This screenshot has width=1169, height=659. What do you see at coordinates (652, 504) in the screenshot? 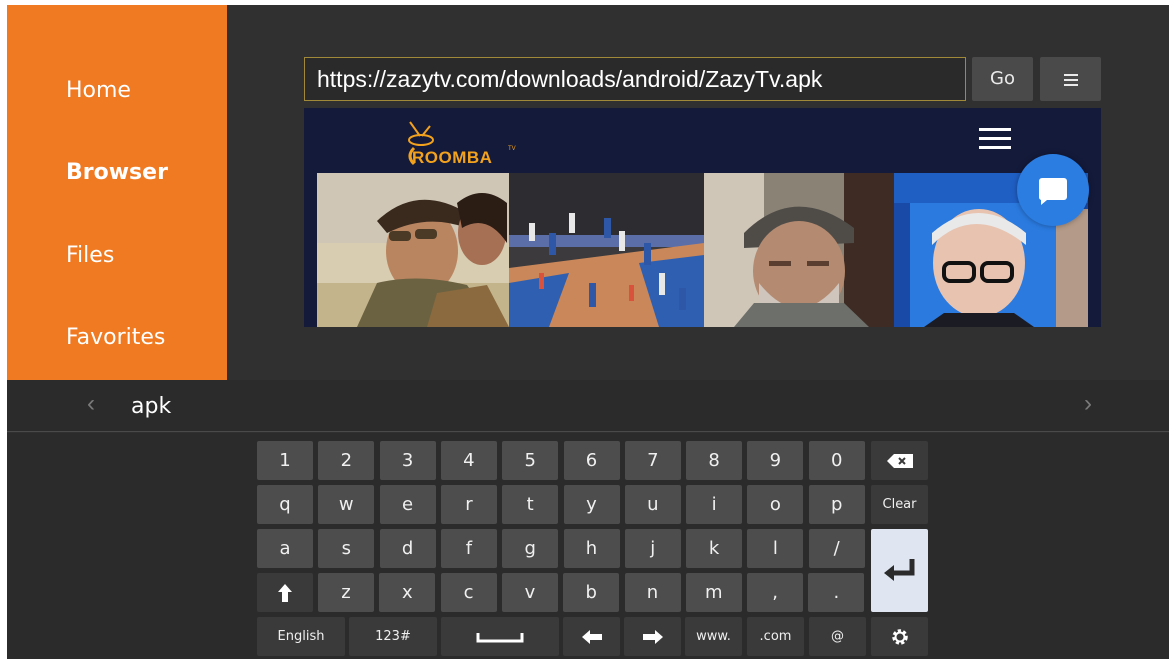
I see `key-u: u` at bounding box center [652, 504].